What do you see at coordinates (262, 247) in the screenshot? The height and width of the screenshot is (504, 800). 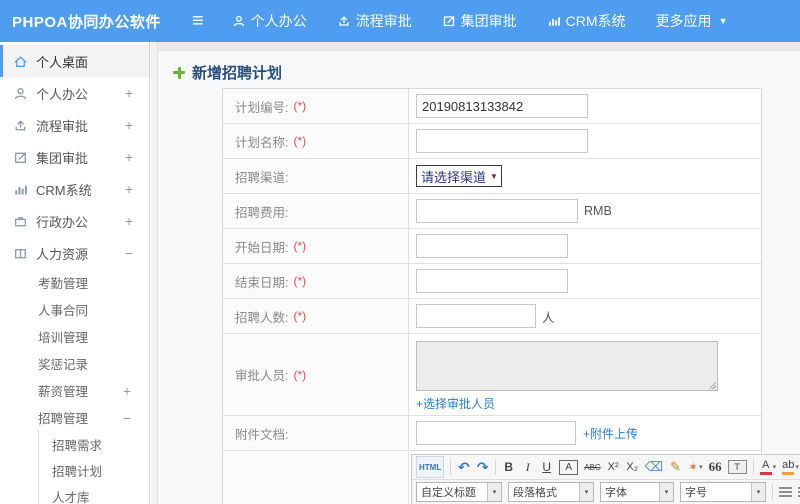 I see `start-date-label: 开始日期:` at bounding box center [262, 247].